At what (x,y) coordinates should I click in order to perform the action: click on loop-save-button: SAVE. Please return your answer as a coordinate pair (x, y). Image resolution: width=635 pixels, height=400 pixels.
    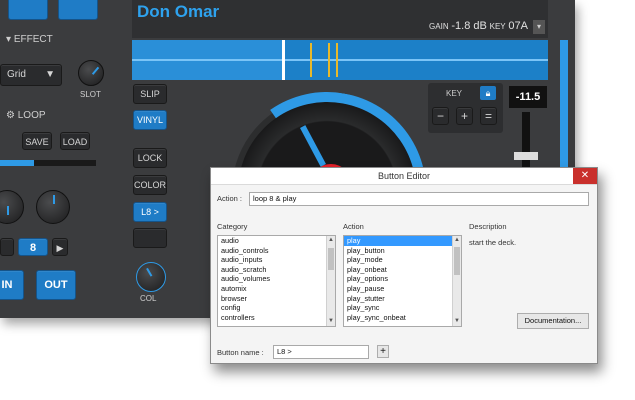
    Looking at the image, I should click on (37, 141).